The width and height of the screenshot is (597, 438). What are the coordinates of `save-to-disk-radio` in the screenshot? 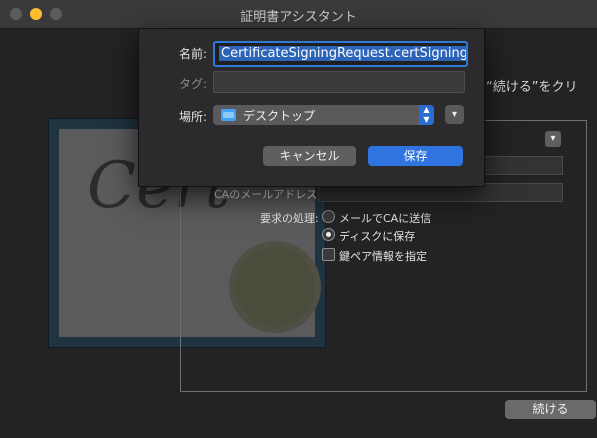 It's located at (328, 234).